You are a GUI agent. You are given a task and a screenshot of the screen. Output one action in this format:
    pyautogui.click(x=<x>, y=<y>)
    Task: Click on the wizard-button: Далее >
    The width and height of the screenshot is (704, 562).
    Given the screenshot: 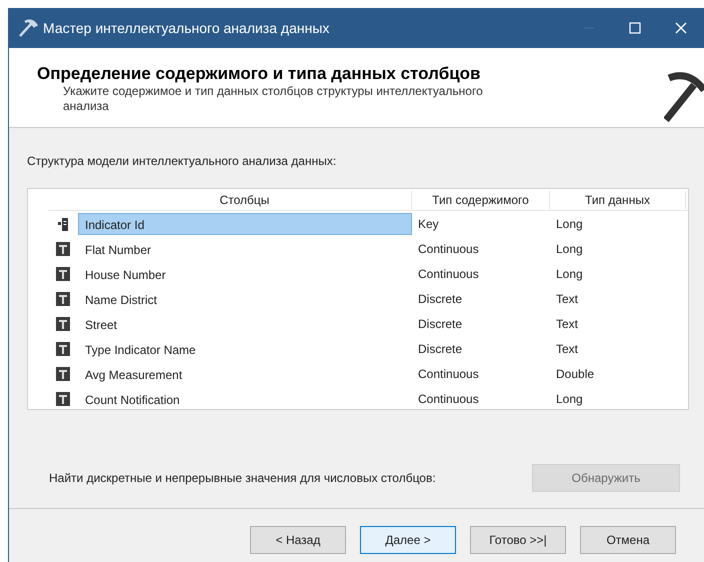 What is the action you would take?
    pyautogui.click(x=408, y=540)
    